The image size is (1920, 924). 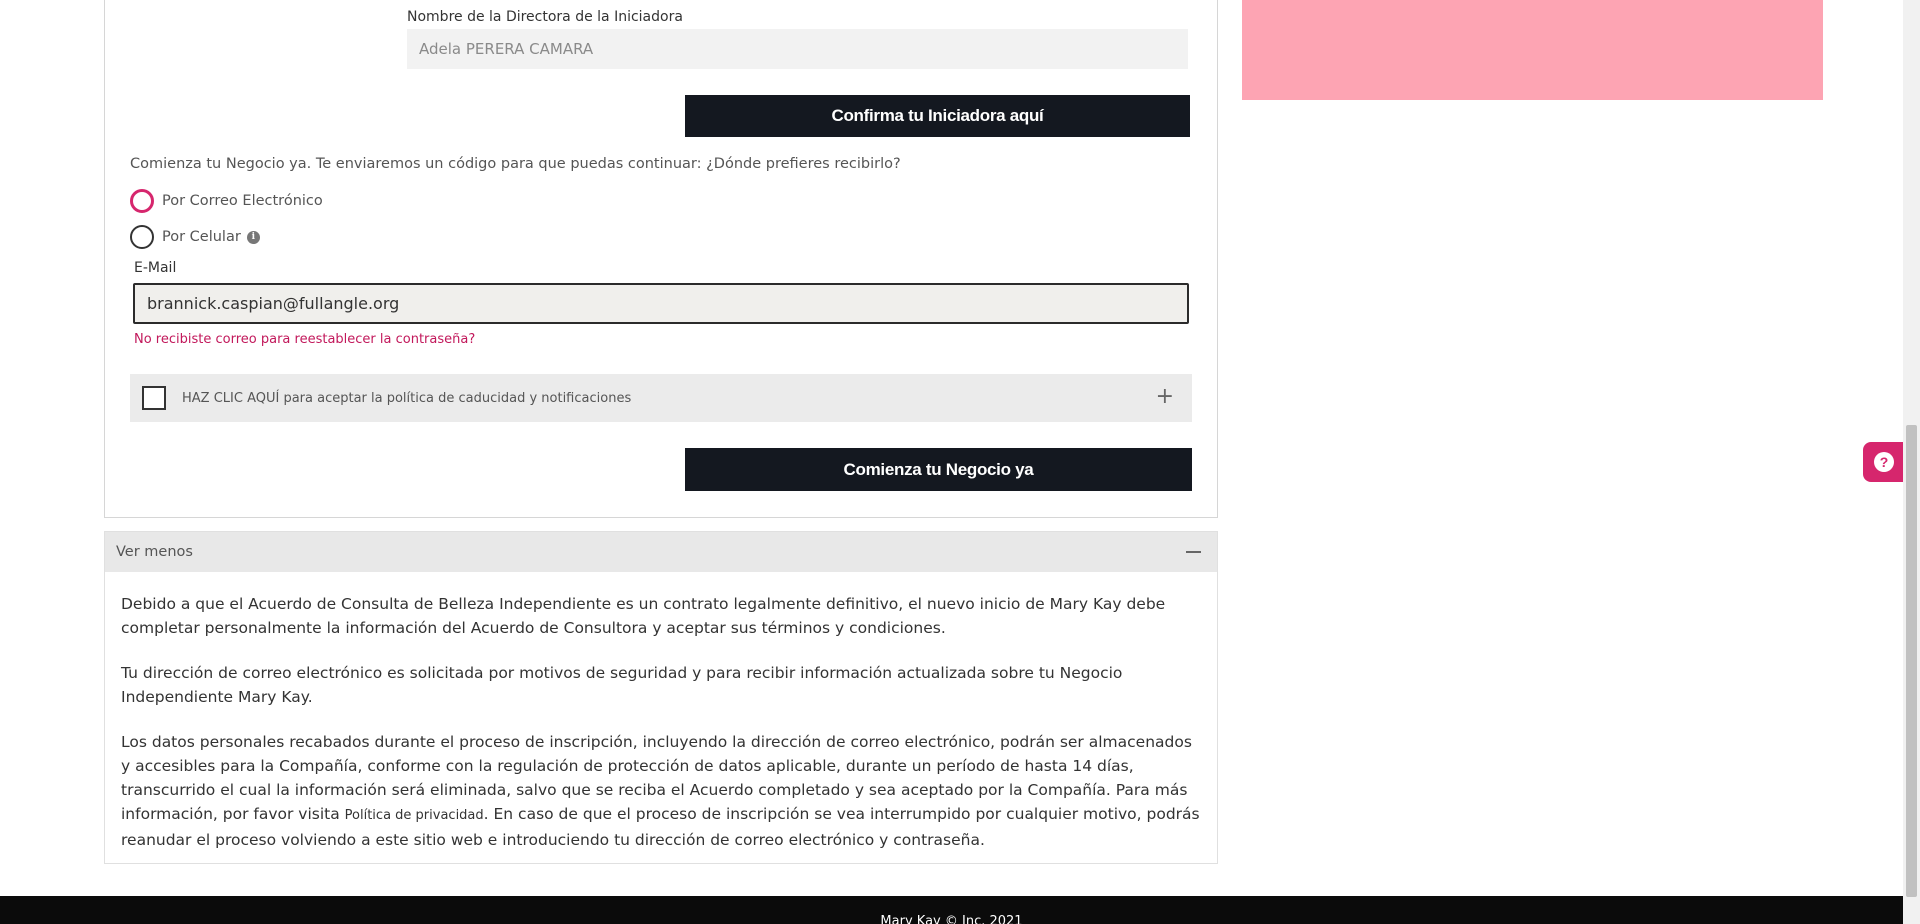 What do you see at coordinates (951, 910) in the screenshot?
I see `page-footer: Mary Kay © Inc. 2021` at bounding box center [951, 910].